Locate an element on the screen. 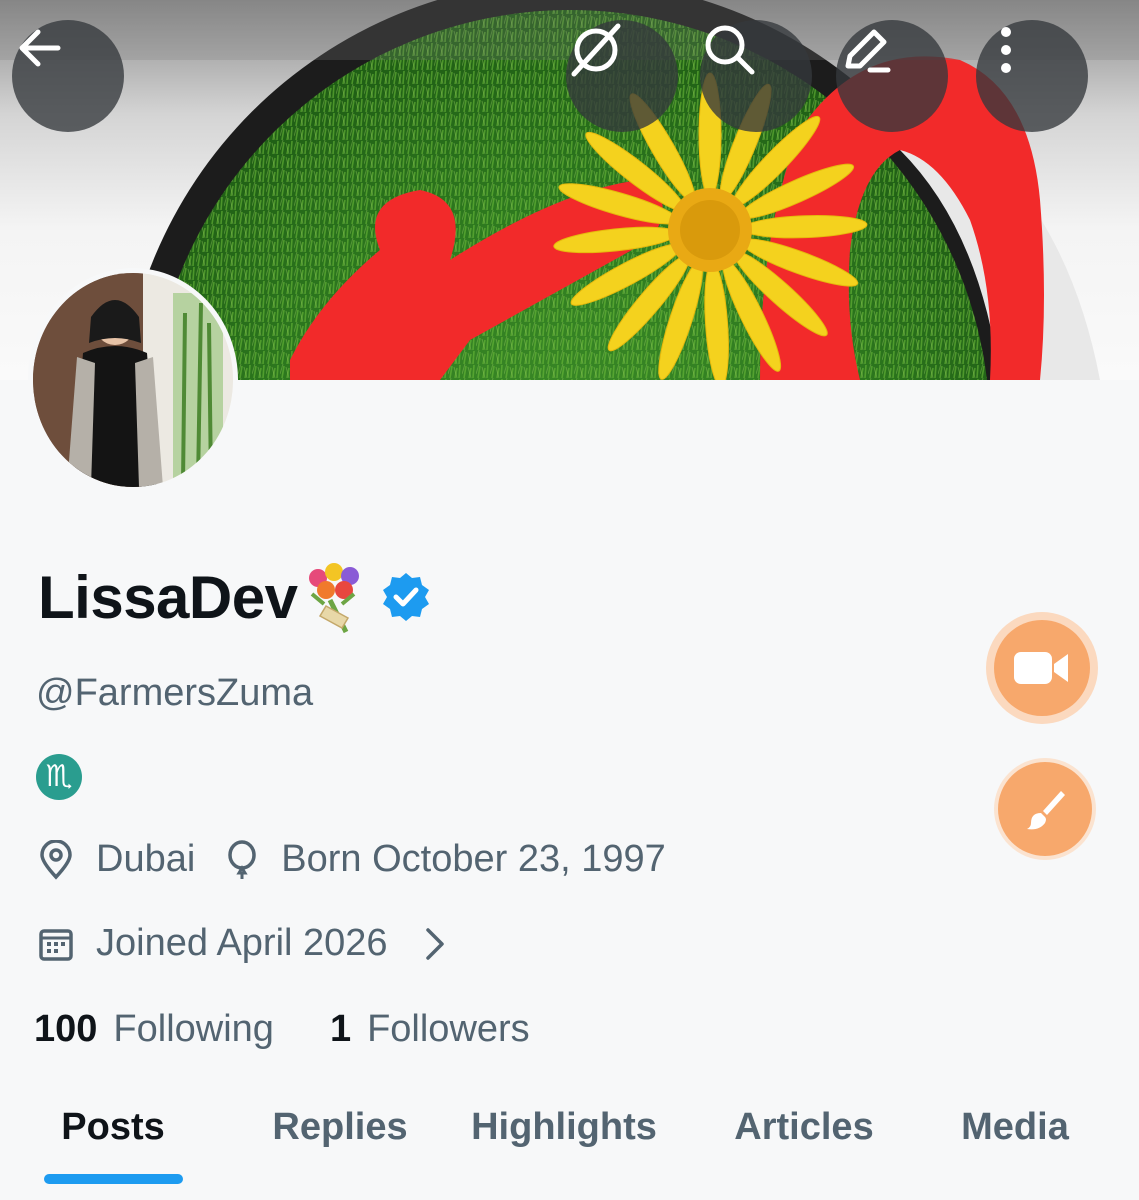 Image resolution: width=1139 pixels, height=1200 pixels. name-row: LissaDev is located at coordinates (235, 597).